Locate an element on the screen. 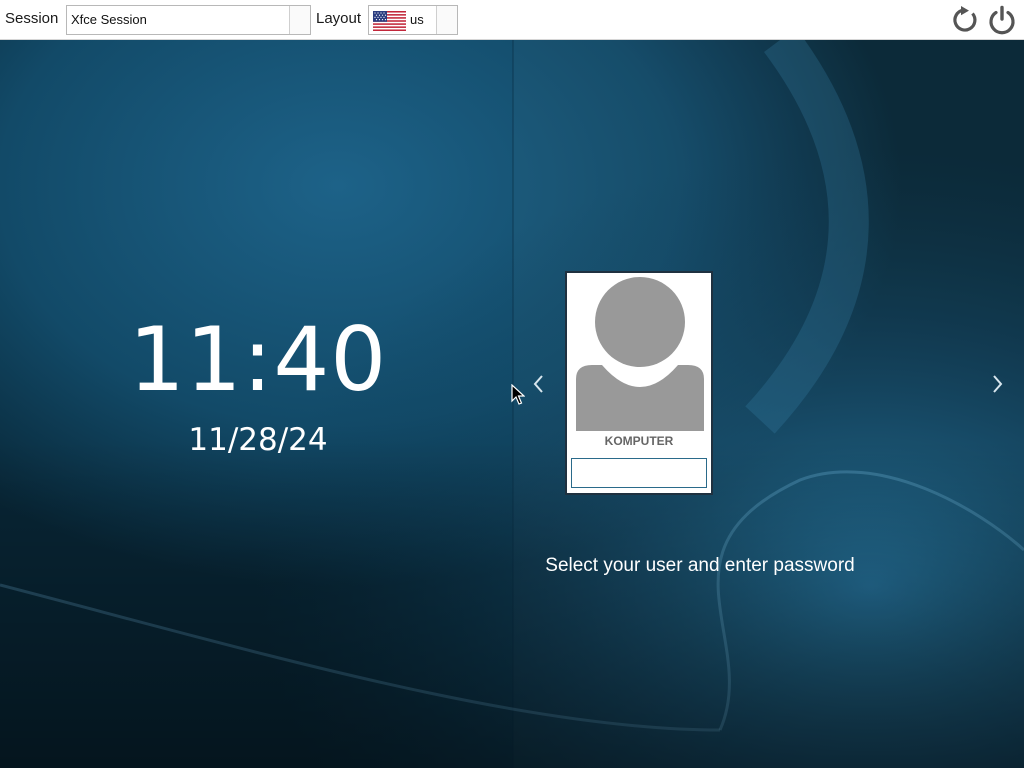 The width and height of the screenshot is (1024, 768). layout-label: Layout is located at coordinates (339, 18).